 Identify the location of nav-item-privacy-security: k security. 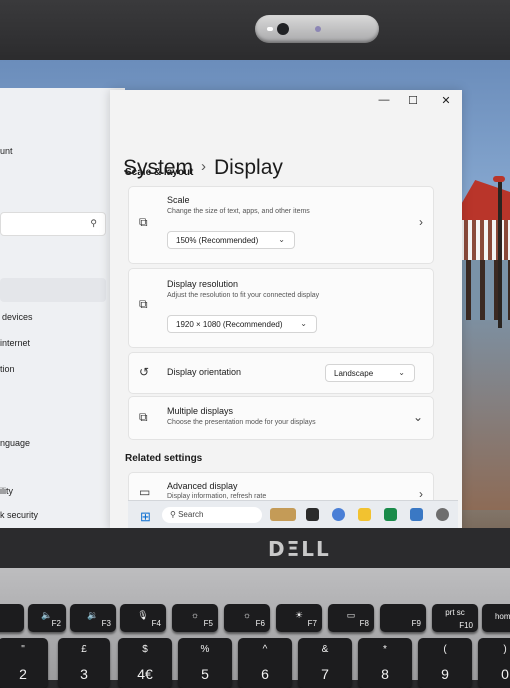
(19, 515).